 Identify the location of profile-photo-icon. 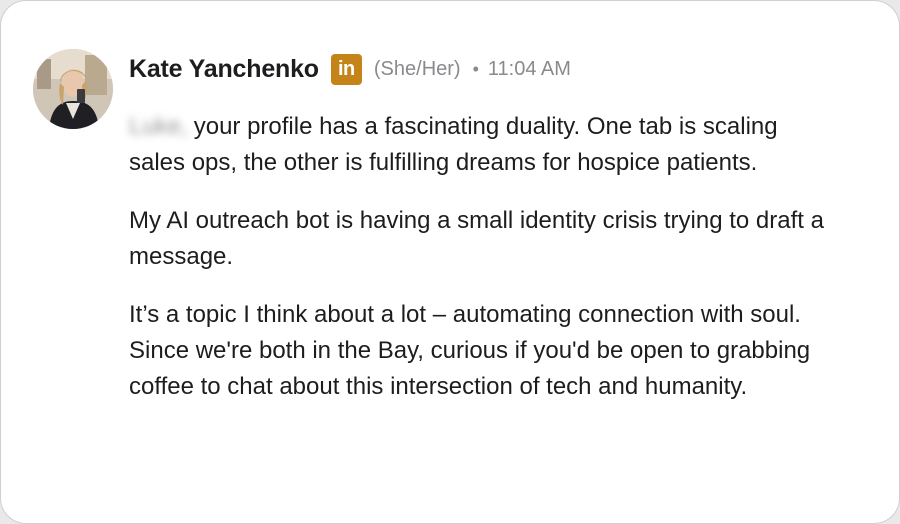
(73, 89).